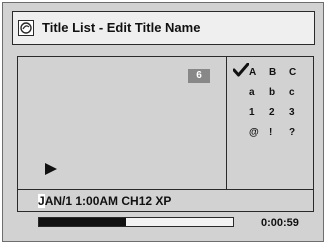 The width and height of the screenshot is (327, 244). What do you see at coordinates (292, 72) in the screenshot?
I see `char-key: C` at bounding box center [292, 72].